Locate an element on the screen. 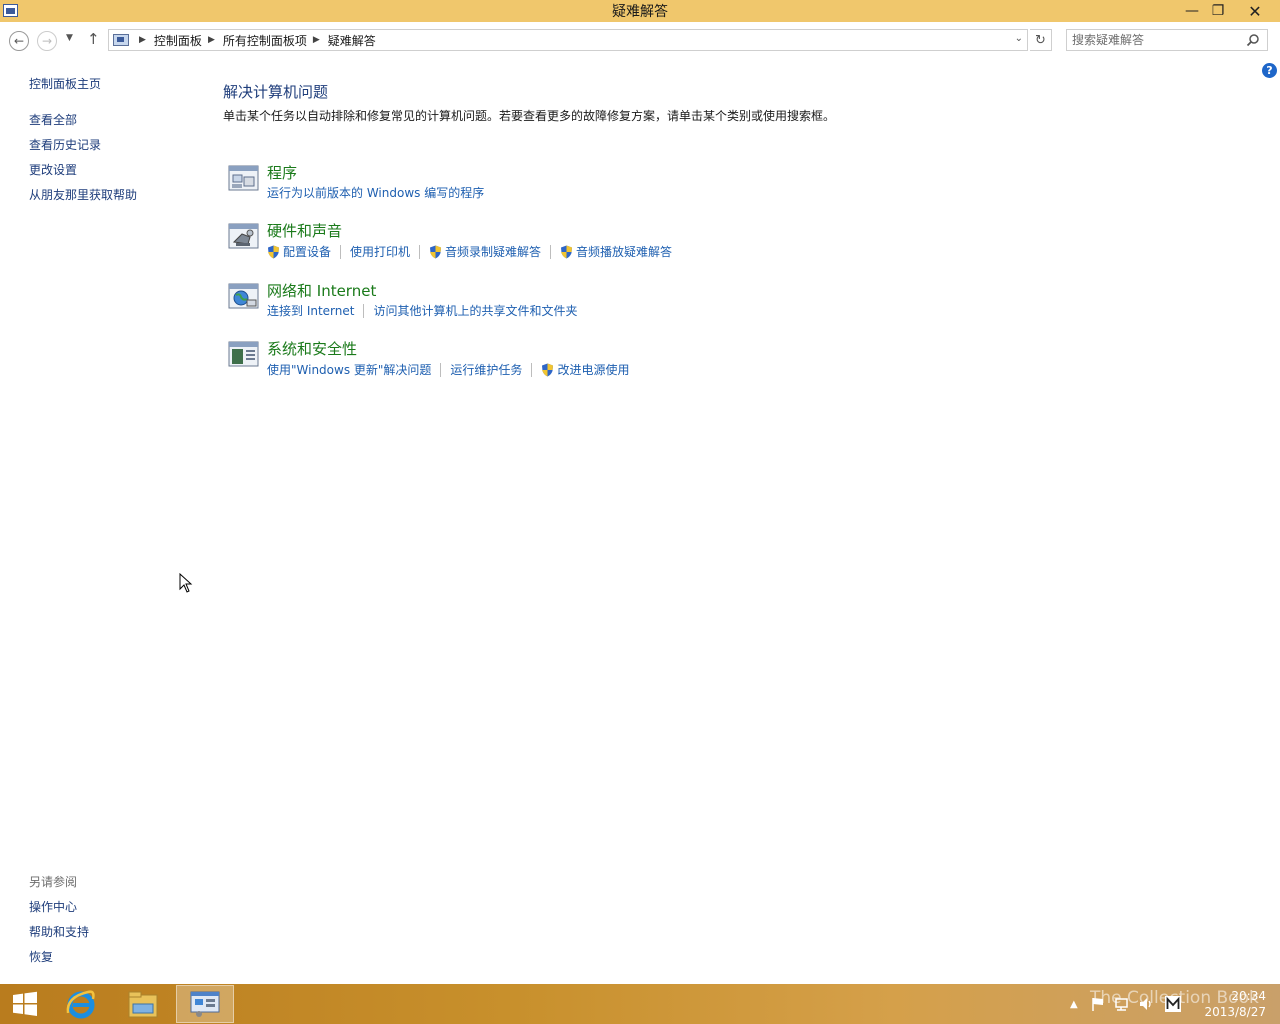  nav-change-settings: 更改设置 is located at coordinates (53, 169).